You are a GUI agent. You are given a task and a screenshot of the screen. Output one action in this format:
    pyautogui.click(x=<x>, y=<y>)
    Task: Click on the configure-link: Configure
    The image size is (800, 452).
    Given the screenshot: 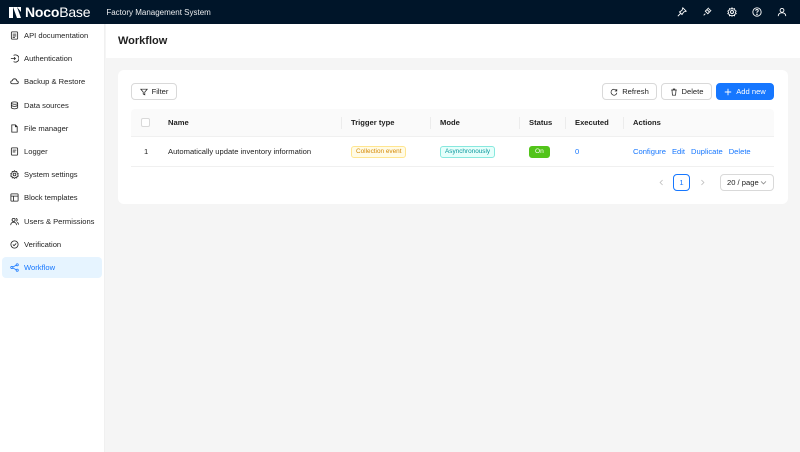 What is the action you would take?
    pyautogui.click(x=649, y=151)
    